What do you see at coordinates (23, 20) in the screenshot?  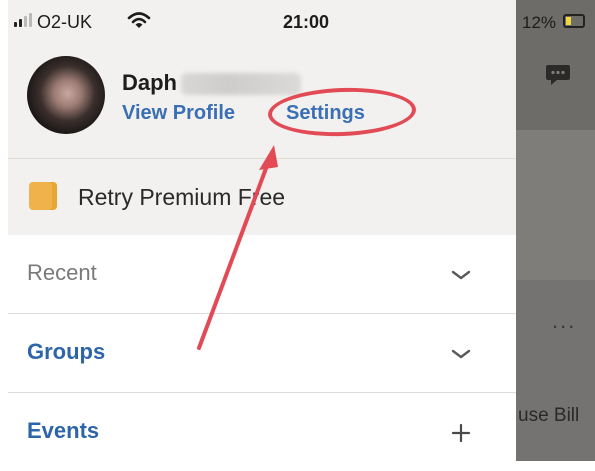 I see `signal-icon` at bounding box center [23, 20].